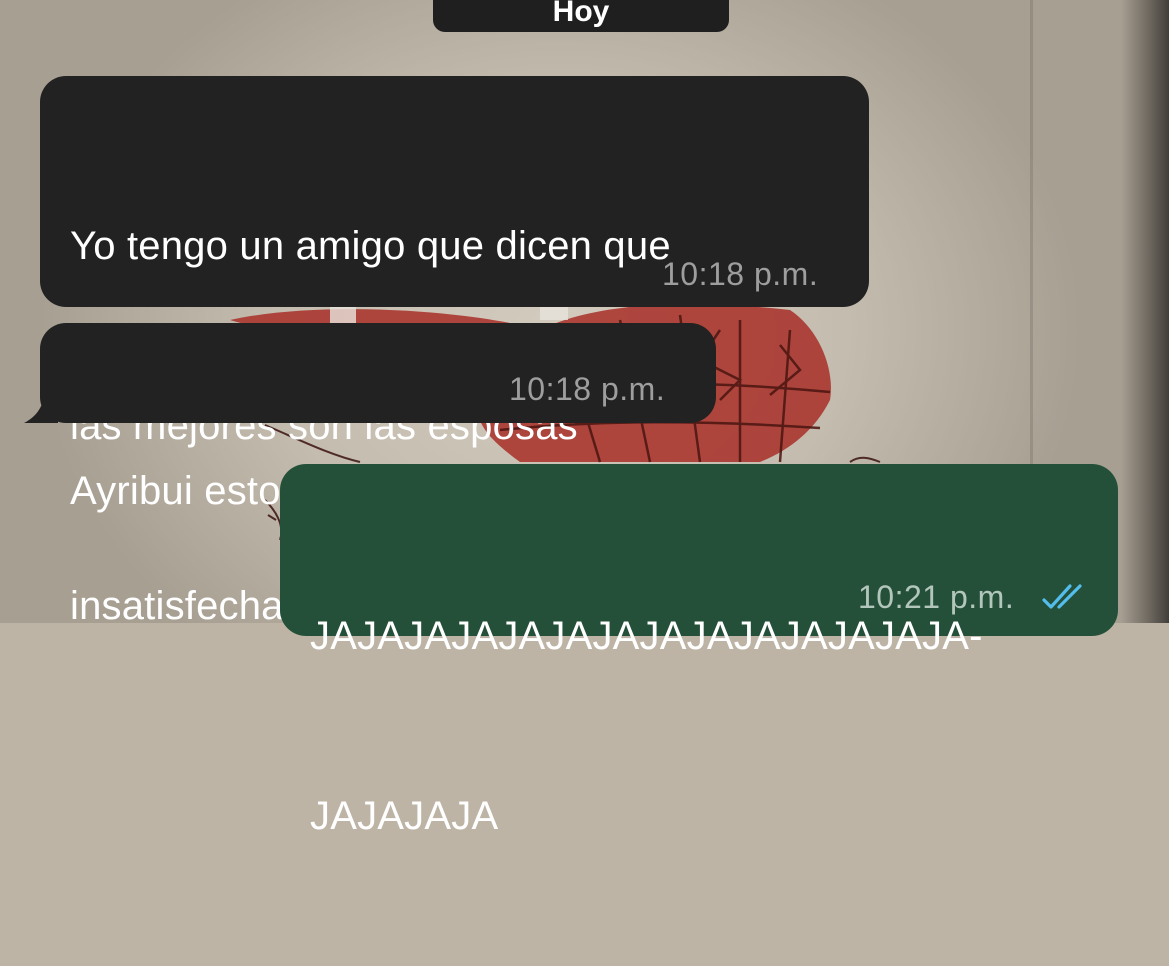 The image size is (1169, 966). What do you see at coordinates (1062, 596) in the screenshot?
I see `double-check-icon` at bounding box center [1062, 596].